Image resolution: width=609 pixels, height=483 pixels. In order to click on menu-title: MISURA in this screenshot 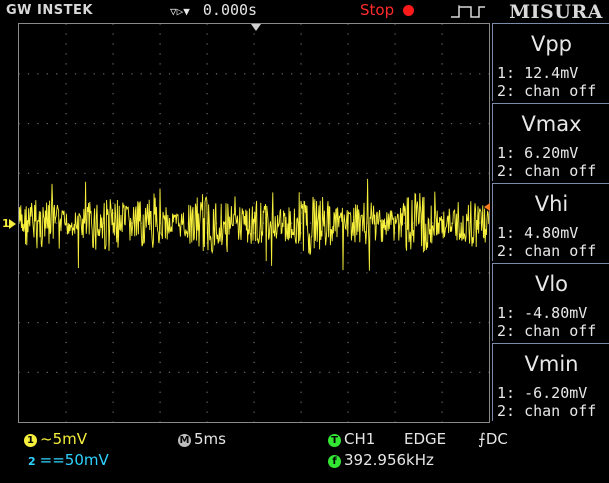, I will do `click(556, 12)`.